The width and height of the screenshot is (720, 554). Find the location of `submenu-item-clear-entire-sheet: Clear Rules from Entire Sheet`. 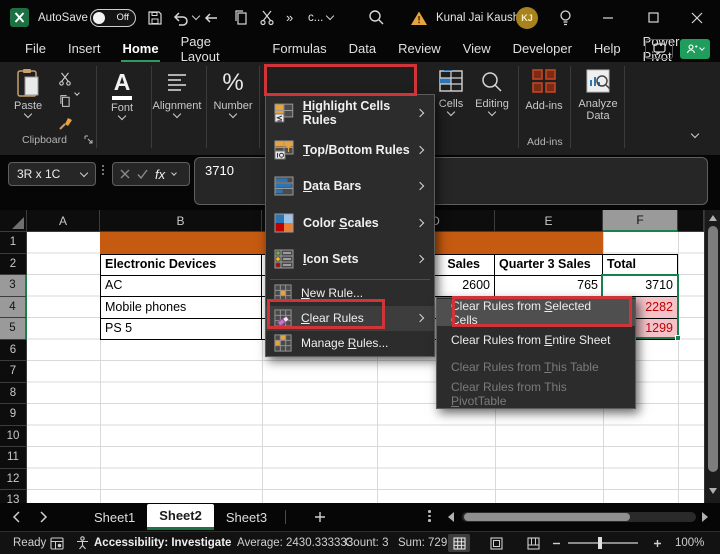

submenu-item-clear-entire-sheet: Clear Rules from Entire Sheet is located at coordinates (536, 339).